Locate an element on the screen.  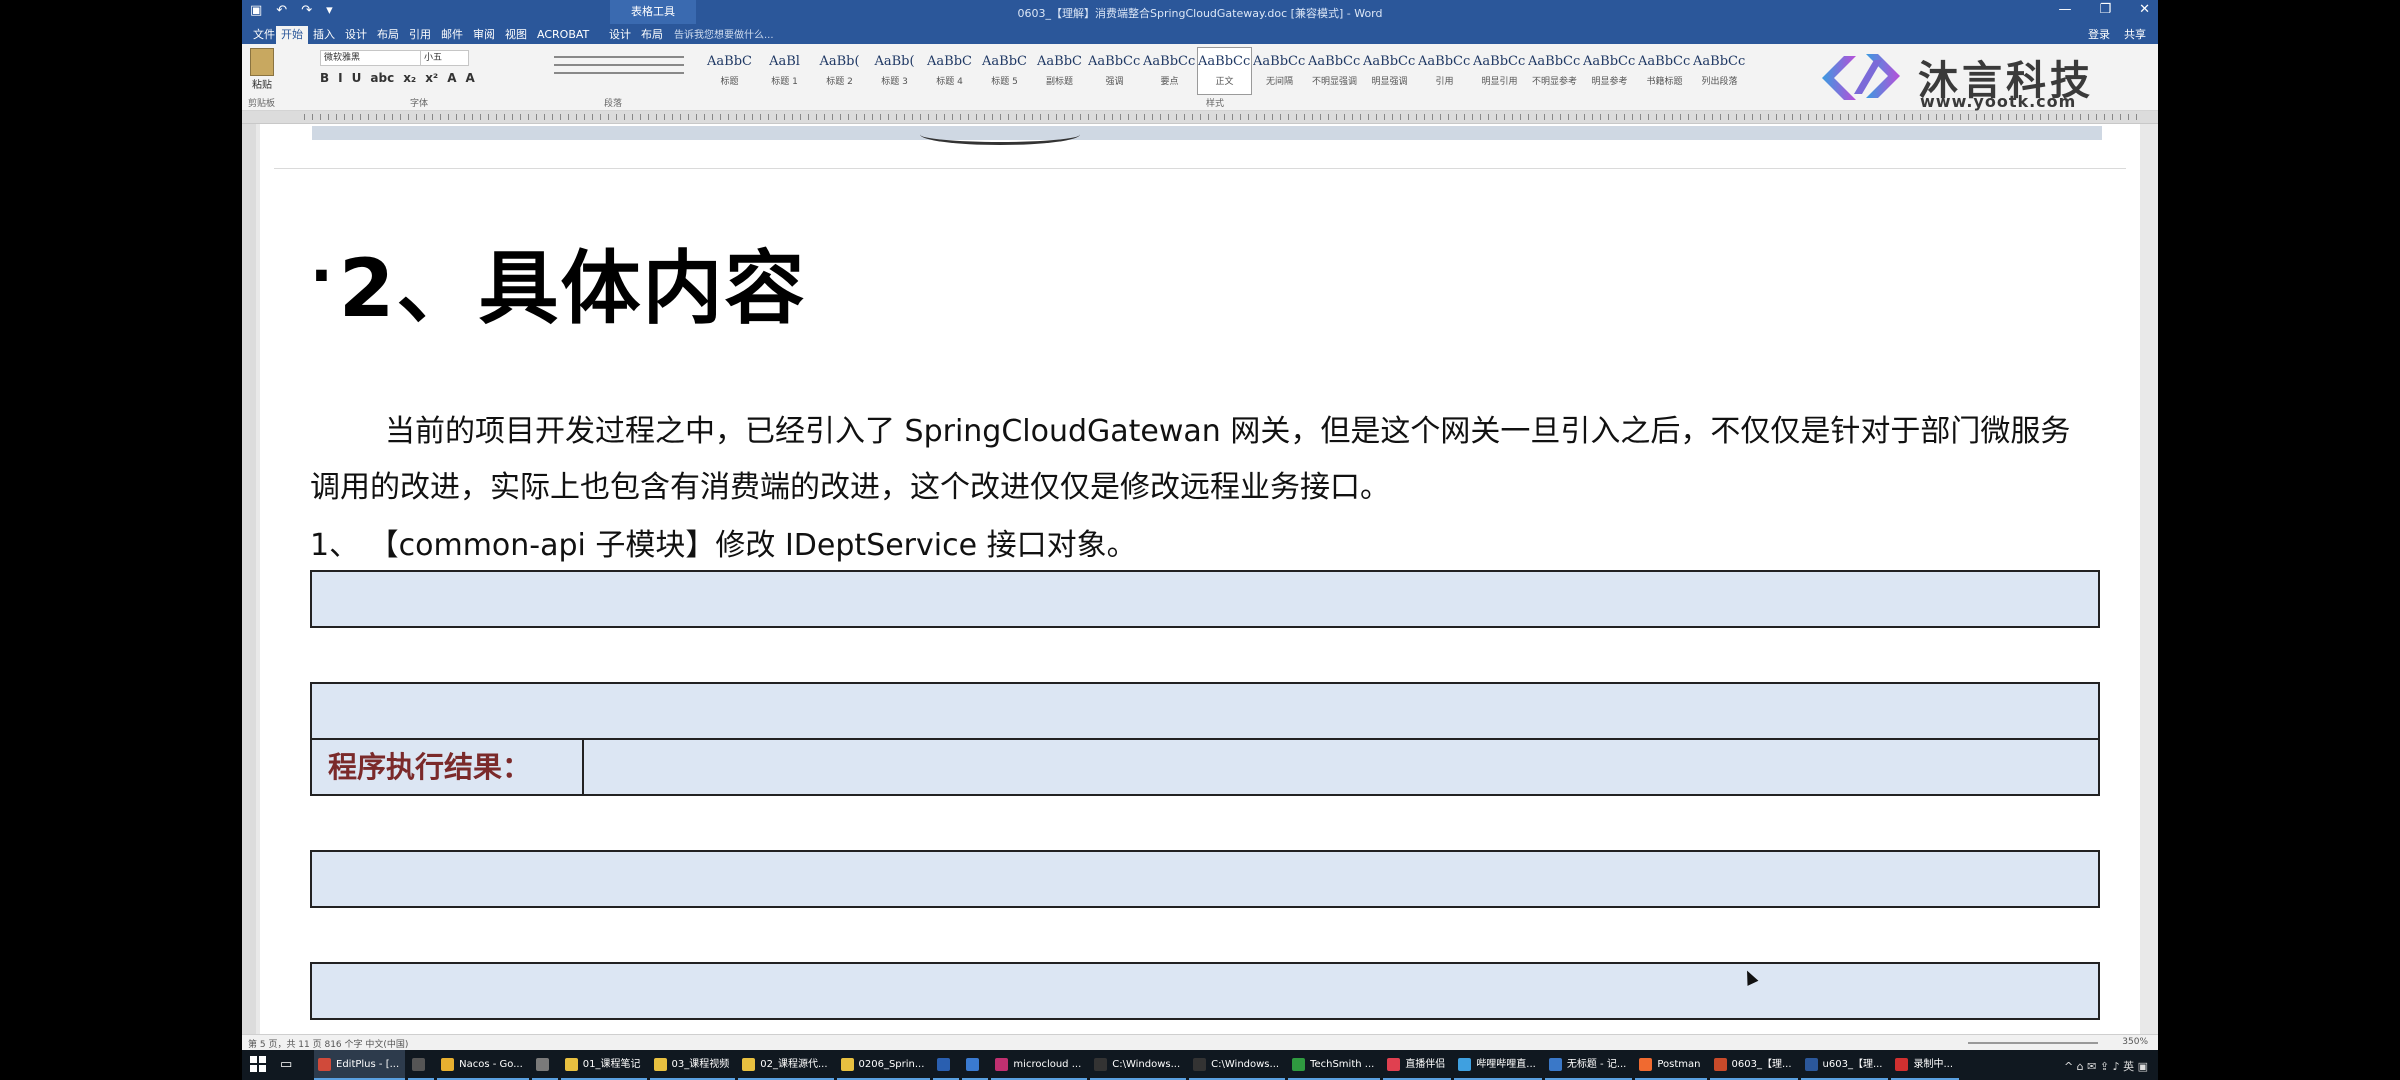
share-button: 共享 is located at coordinates (2135, 34).